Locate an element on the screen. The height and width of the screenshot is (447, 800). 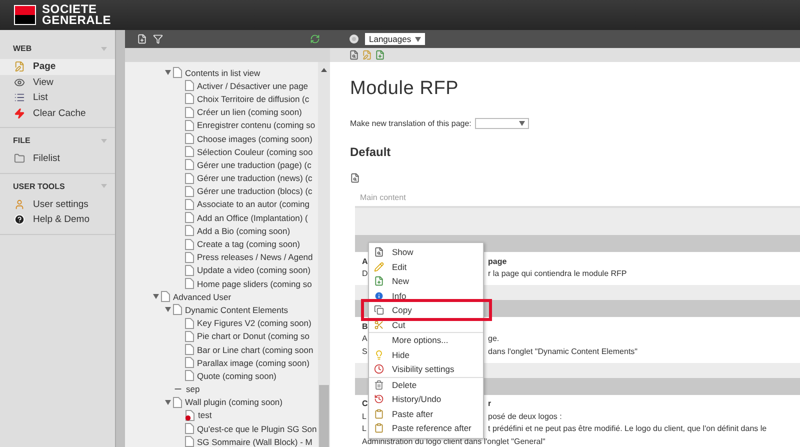
menu-item: Edit is located at coordinates (426, 267).